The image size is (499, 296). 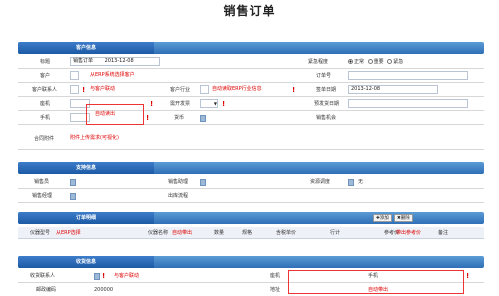 I want to click on address-label: 地址, so click(x=275, y=290).